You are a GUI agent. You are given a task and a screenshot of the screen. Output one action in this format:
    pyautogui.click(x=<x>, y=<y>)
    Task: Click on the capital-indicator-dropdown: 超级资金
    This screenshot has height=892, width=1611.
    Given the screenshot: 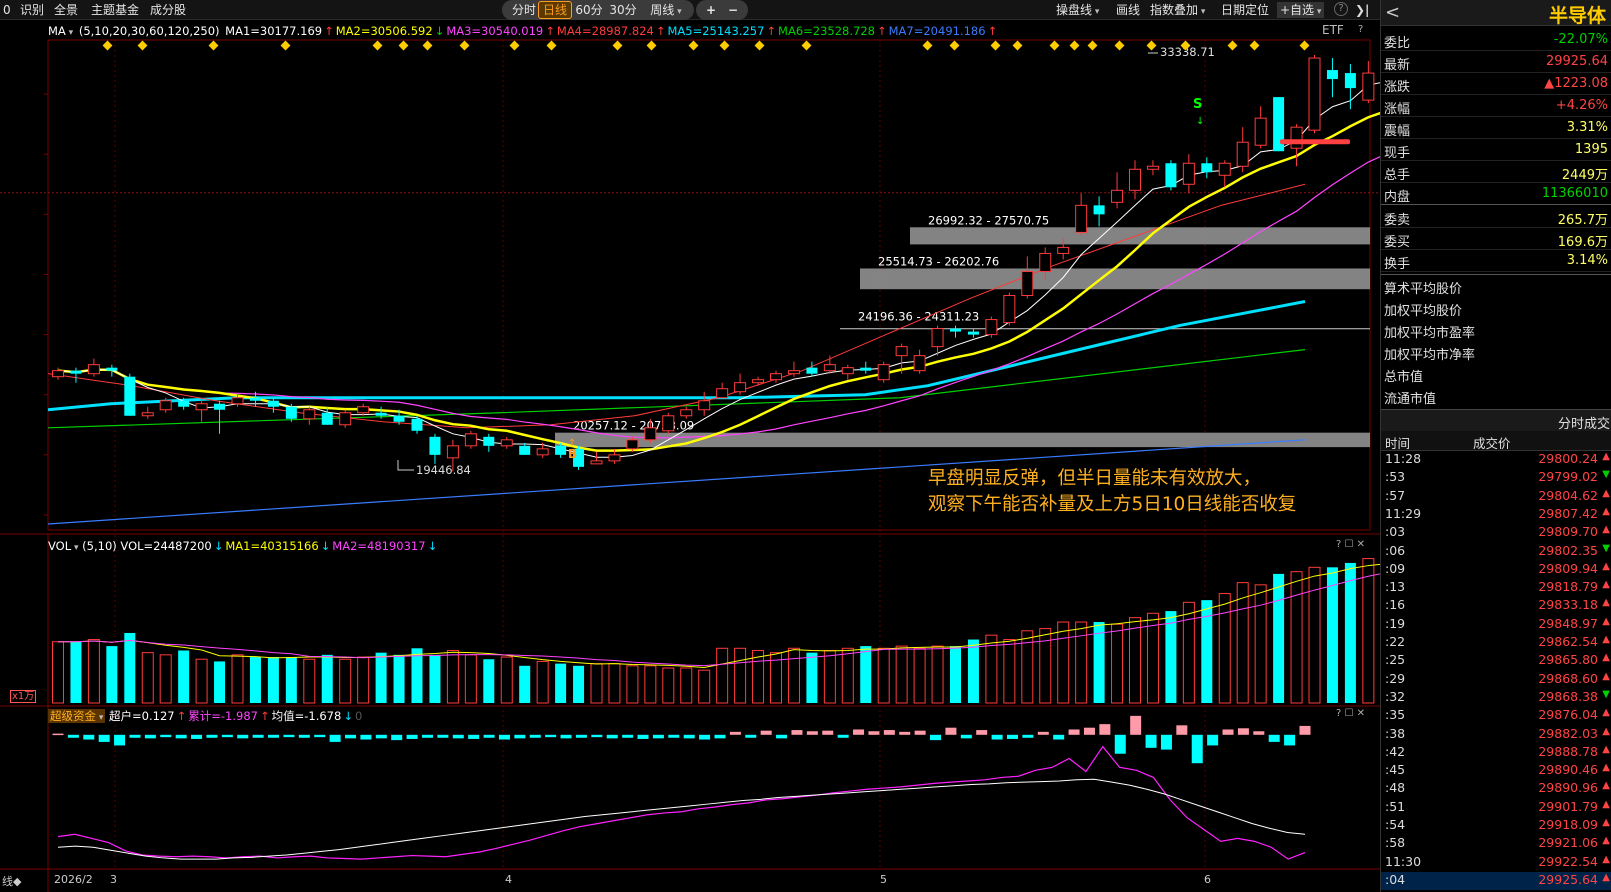 What is the action you would take?
    pyautogui.click(x=77, y=716)
    